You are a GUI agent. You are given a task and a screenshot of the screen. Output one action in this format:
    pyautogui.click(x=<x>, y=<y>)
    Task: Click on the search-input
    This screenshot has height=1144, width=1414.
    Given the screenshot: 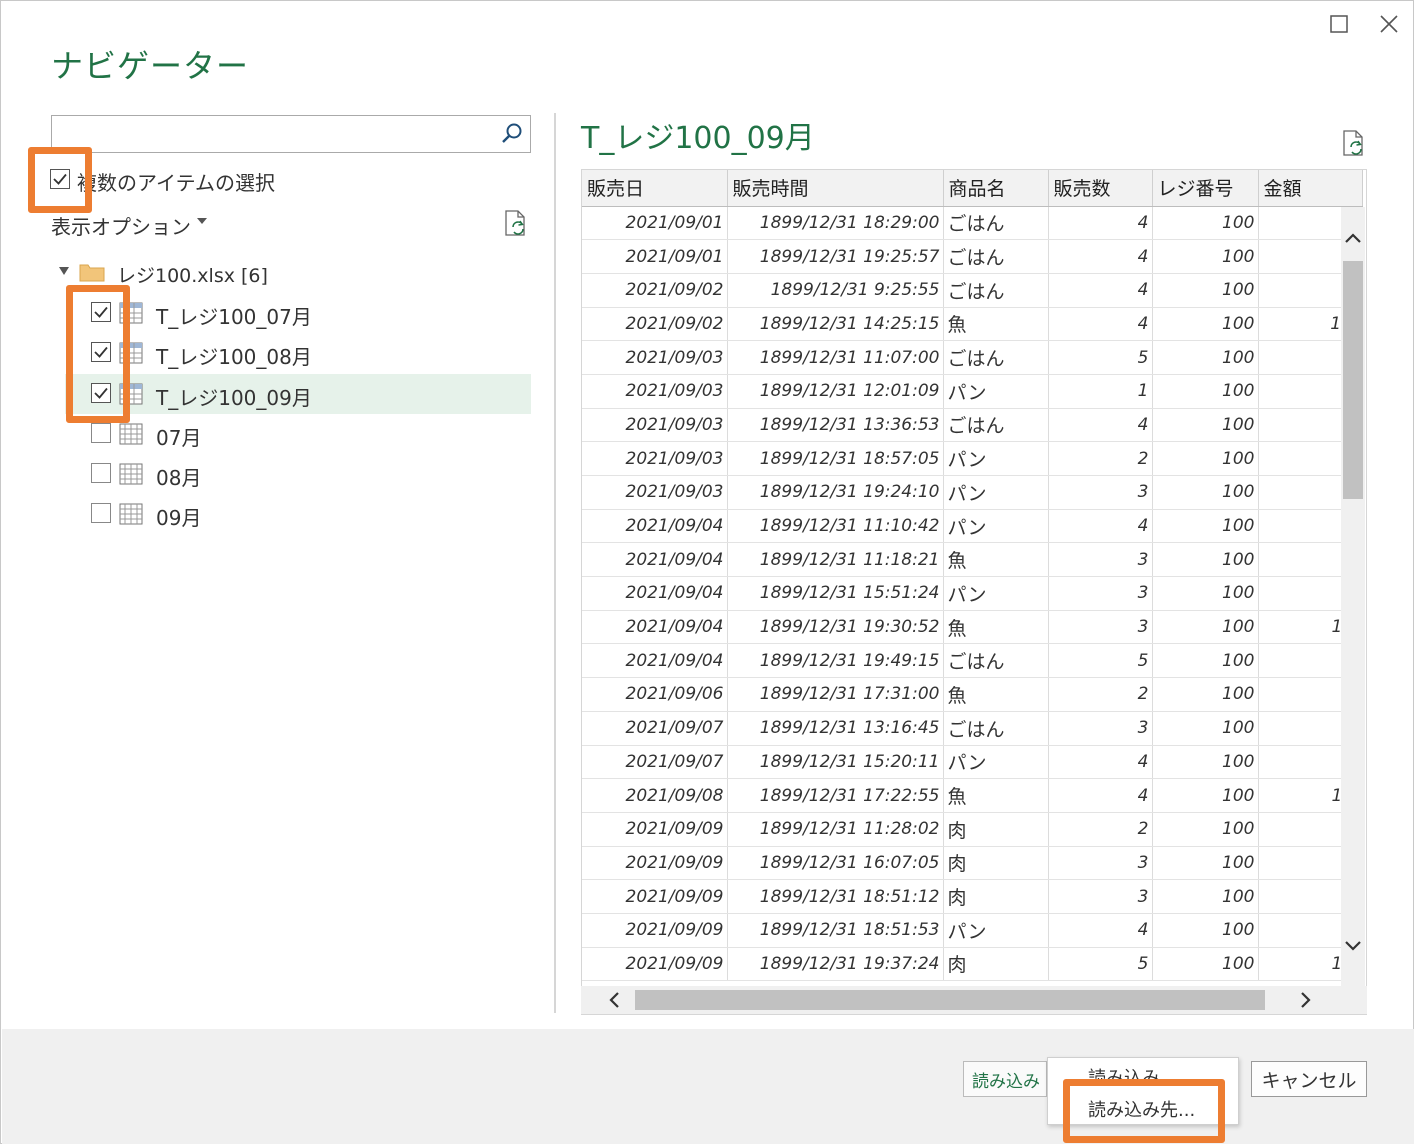 What is the action you would take?
    pyautogui.click(x=291, y=134)
    